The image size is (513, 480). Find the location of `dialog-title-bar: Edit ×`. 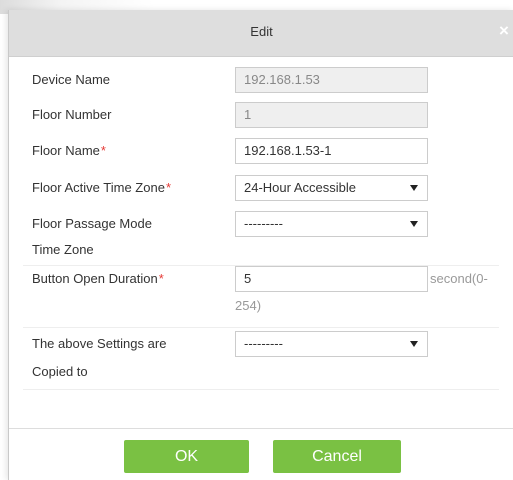

dialog-title-bar: Edit × is located at coordinates (261, 33).